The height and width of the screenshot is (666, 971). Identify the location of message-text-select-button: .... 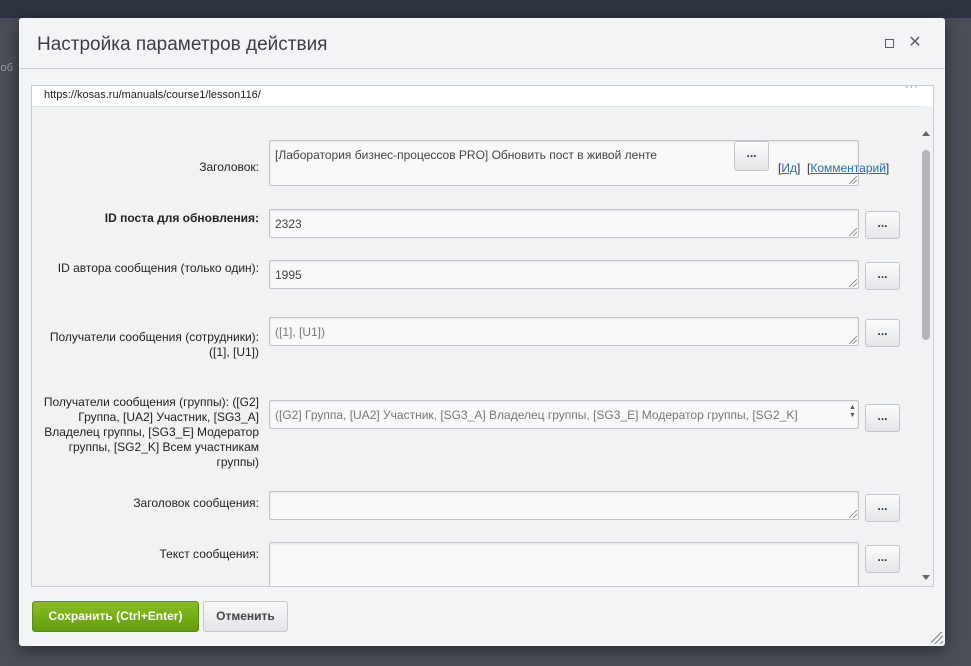
(882, 559).